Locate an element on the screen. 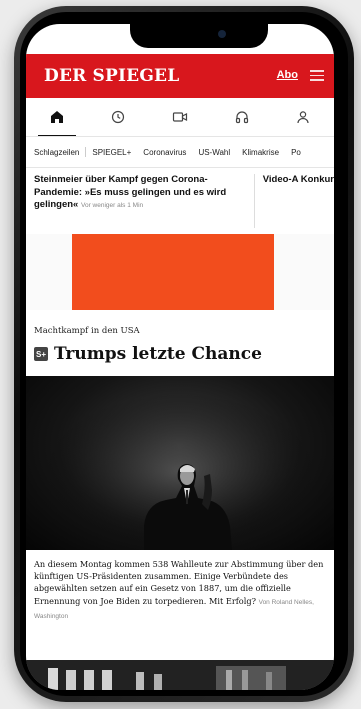 The width and height of the screenshot is (361, 709). article-headline: S+ Trumps letzte Chance is located at coordinates (180, 354).